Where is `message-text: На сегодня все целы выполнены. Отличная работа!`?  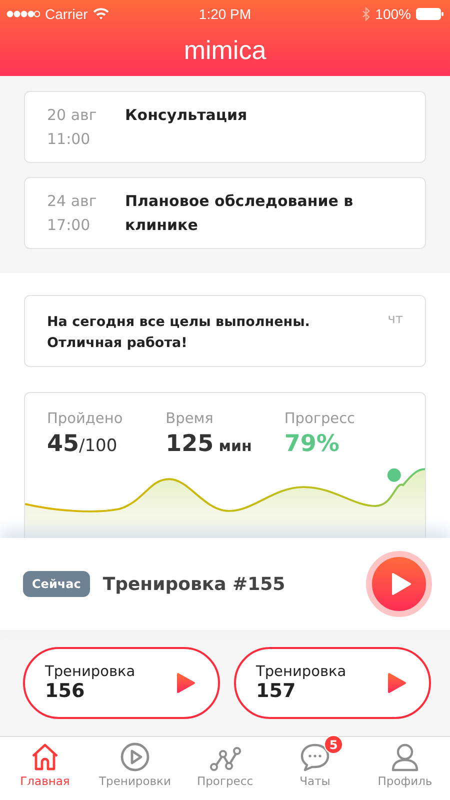
message-text: На сегодня все целы выполнены. Отличная работа! is located at coordinates (179, 333).